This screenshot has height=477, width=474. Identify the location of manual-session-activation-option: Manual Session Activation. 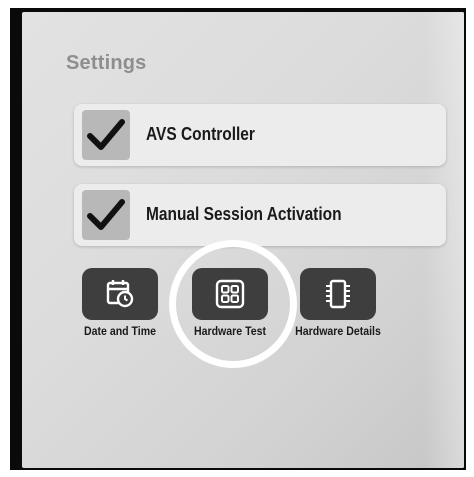
(260, 215).